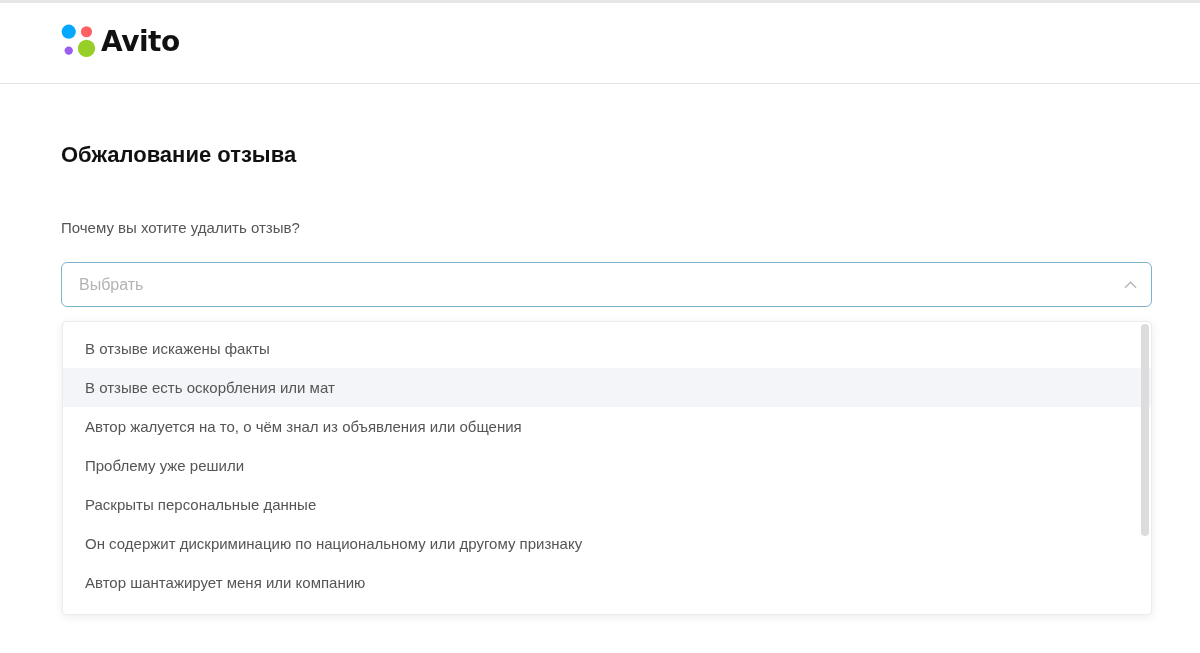 The image size is (1200, 653). Describe the element at coordinates (1130, 284) in the screenshot. I see `chevron-icon` at that location.